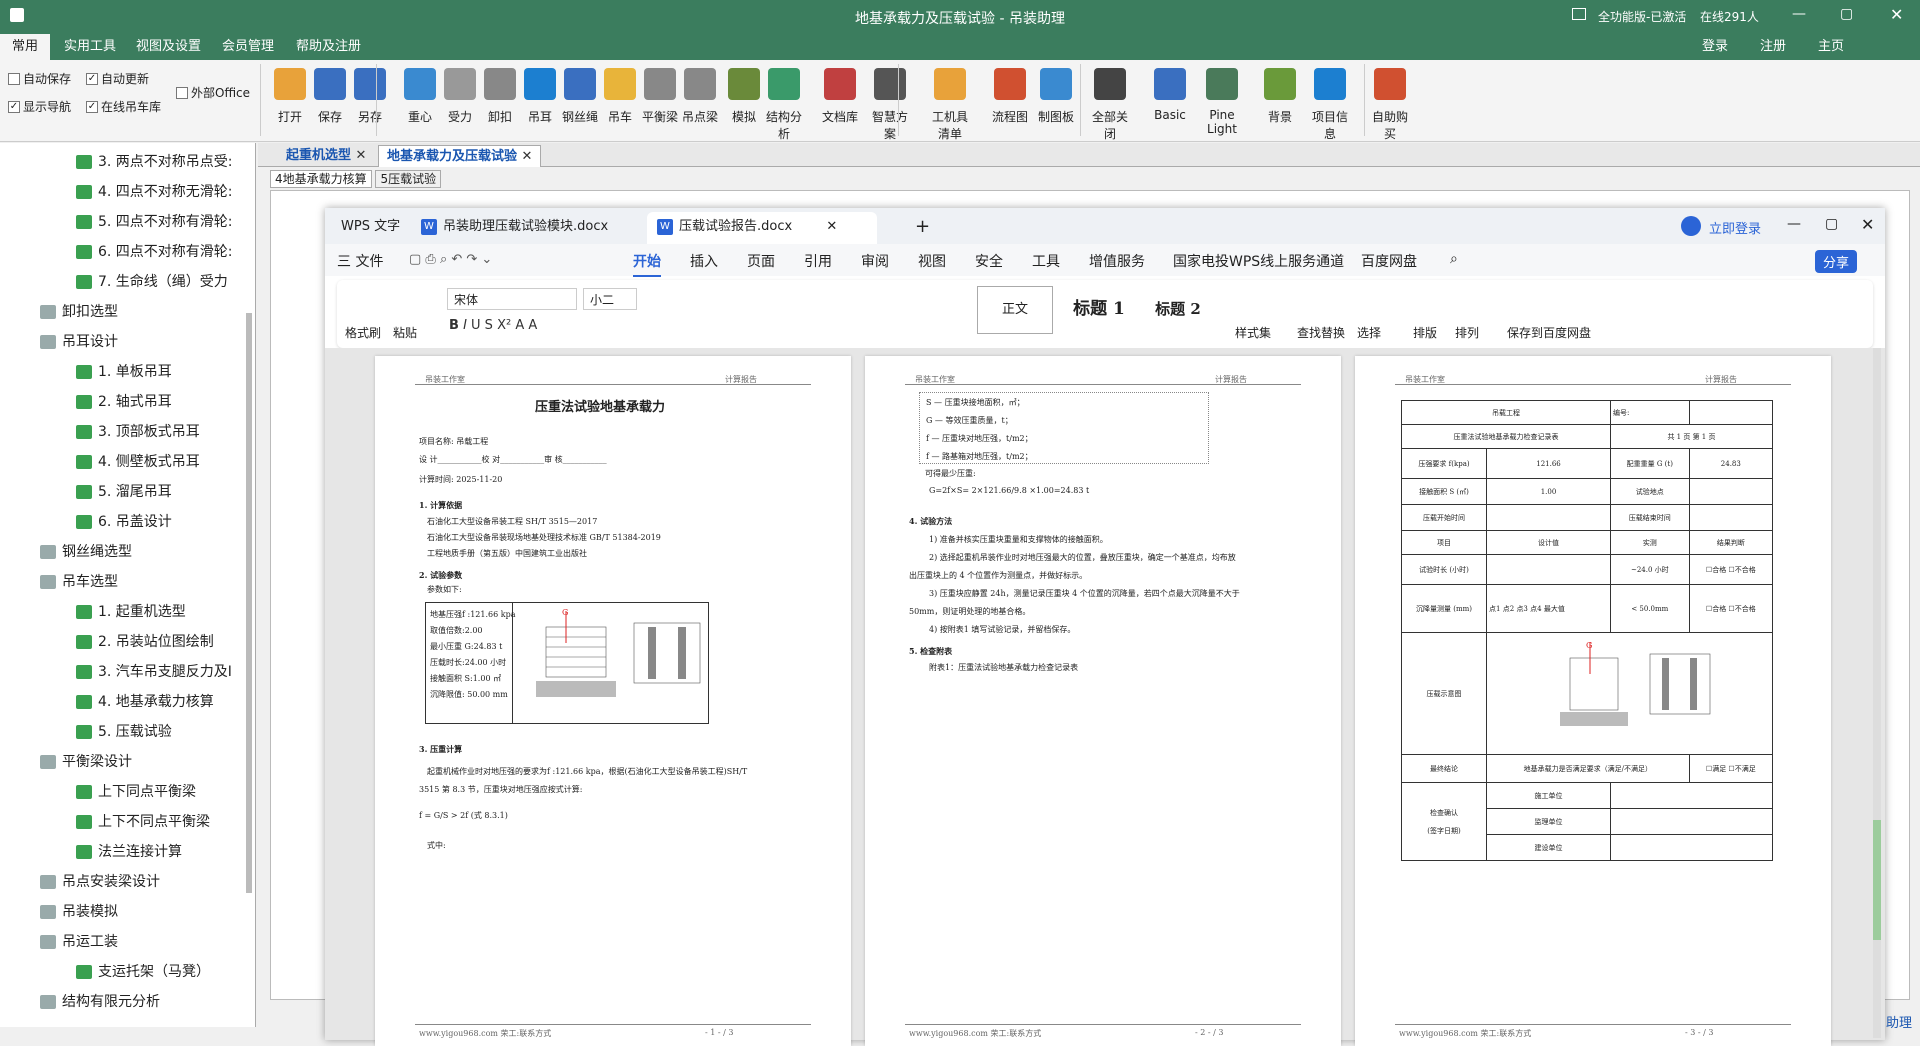 This screenshot has width=1920, height=1046. I want to click on ribbon-button-10: 吊点梁, so click(700, 102).